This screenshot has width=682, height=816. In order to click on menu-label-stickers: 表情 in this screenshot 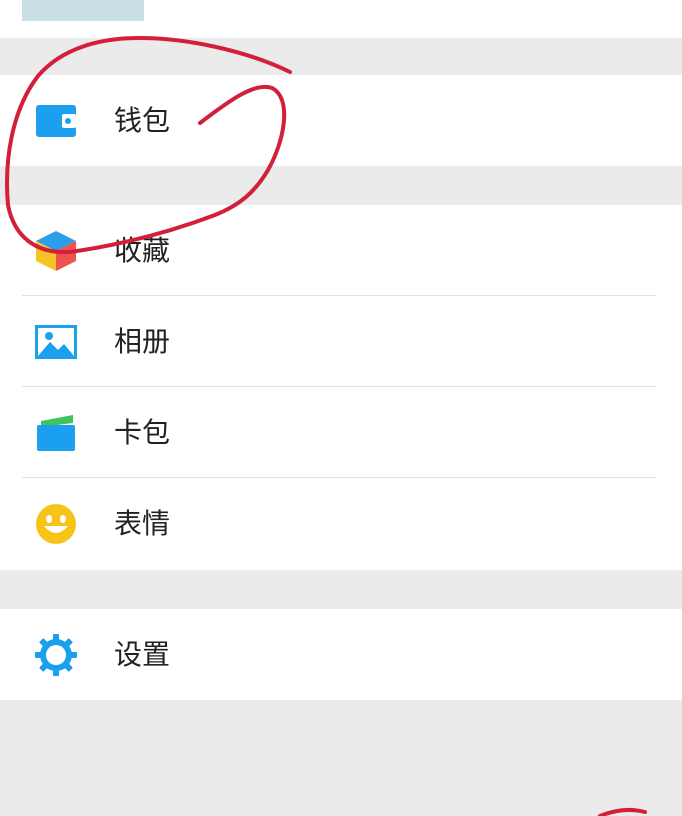, I will do `click(142, 523)`.